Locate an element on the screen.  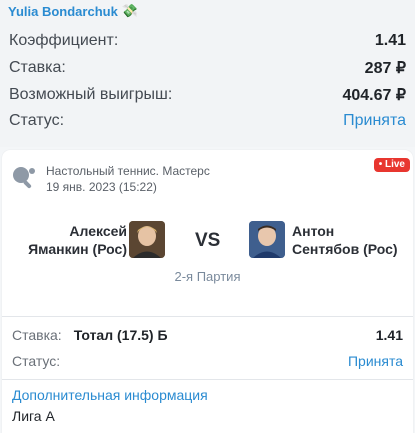
win-value: 404.67 ₽ is located at coordinates (374, 95).